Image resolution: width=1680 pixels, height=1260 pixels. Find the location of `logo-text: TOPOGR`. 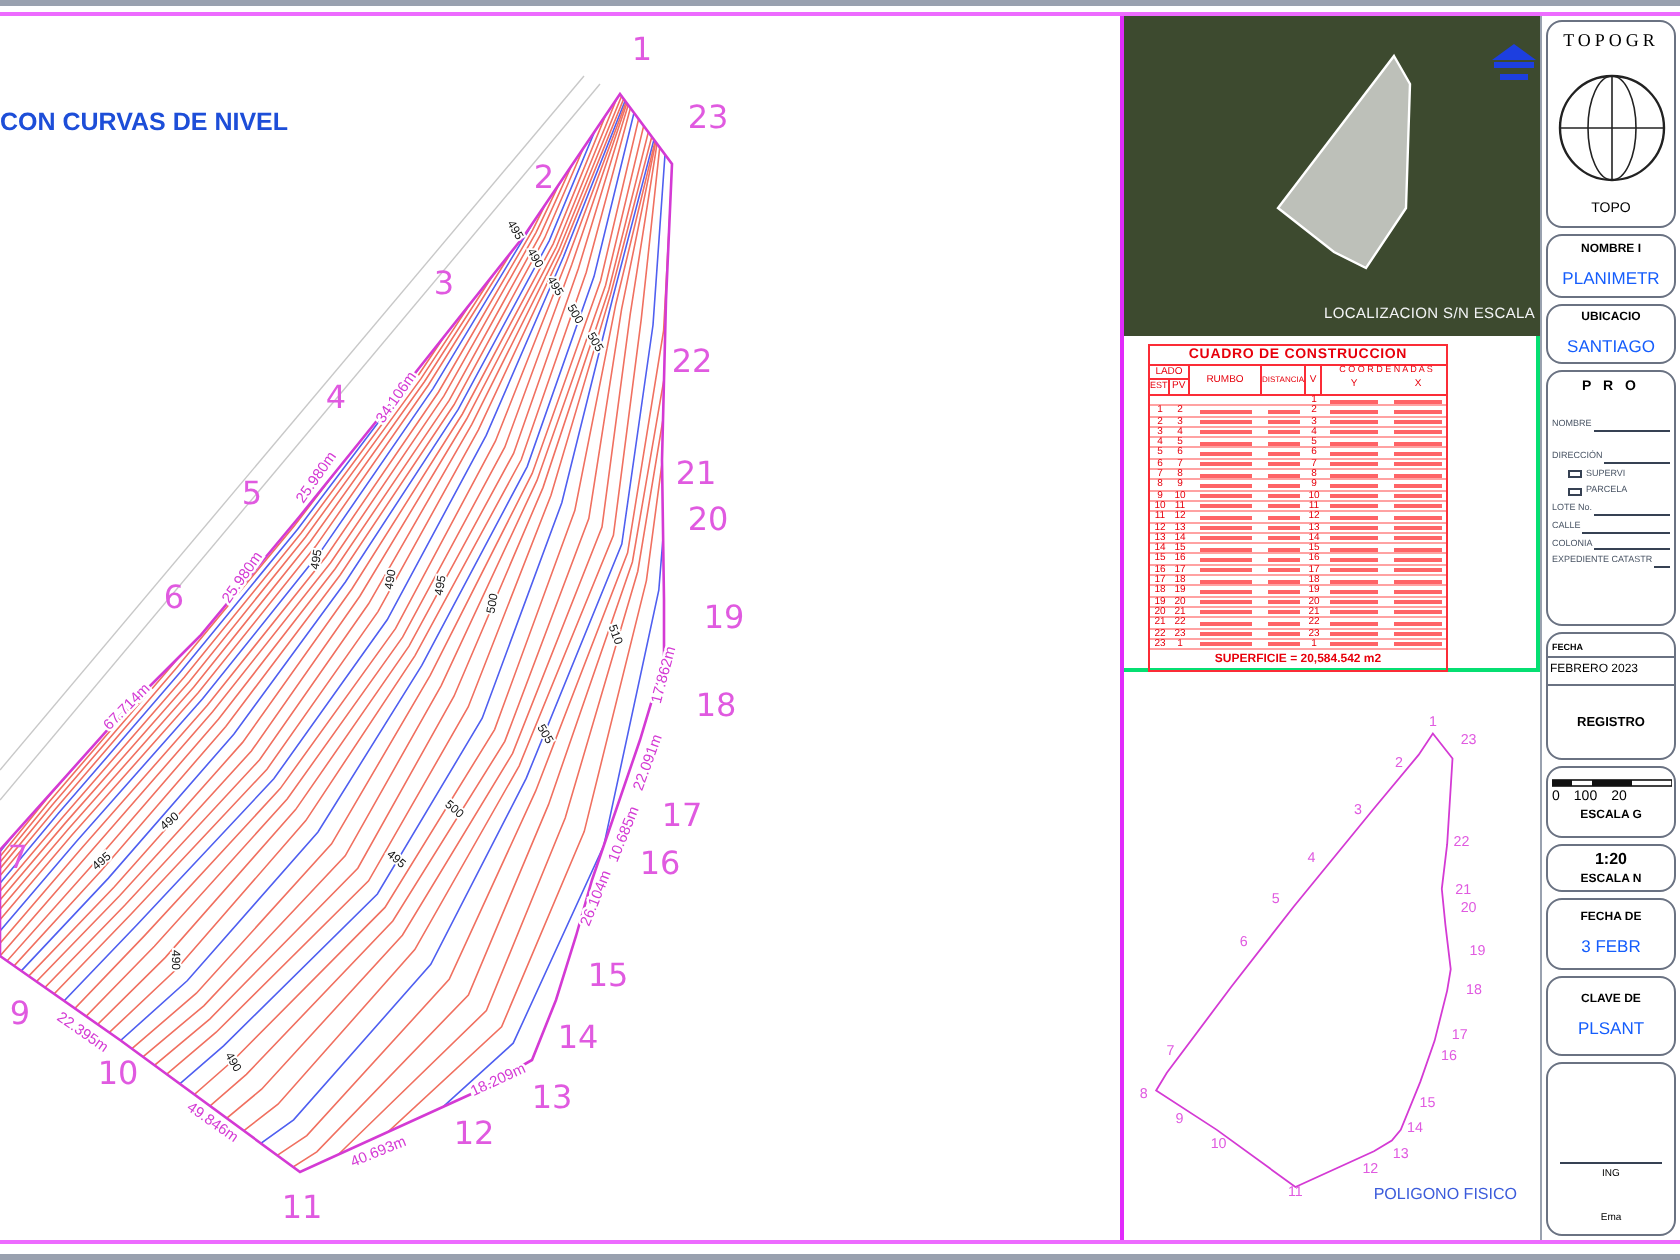

logo-text: TOPOGR is located at coordinates (1611, 41).